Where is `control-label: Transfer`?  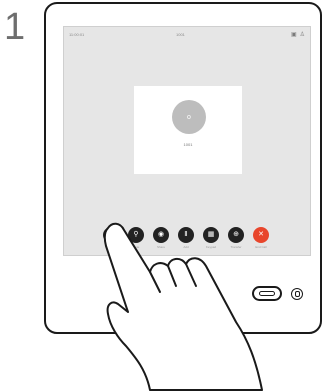 control-label: Transfer is located at coordinates (236, 247).